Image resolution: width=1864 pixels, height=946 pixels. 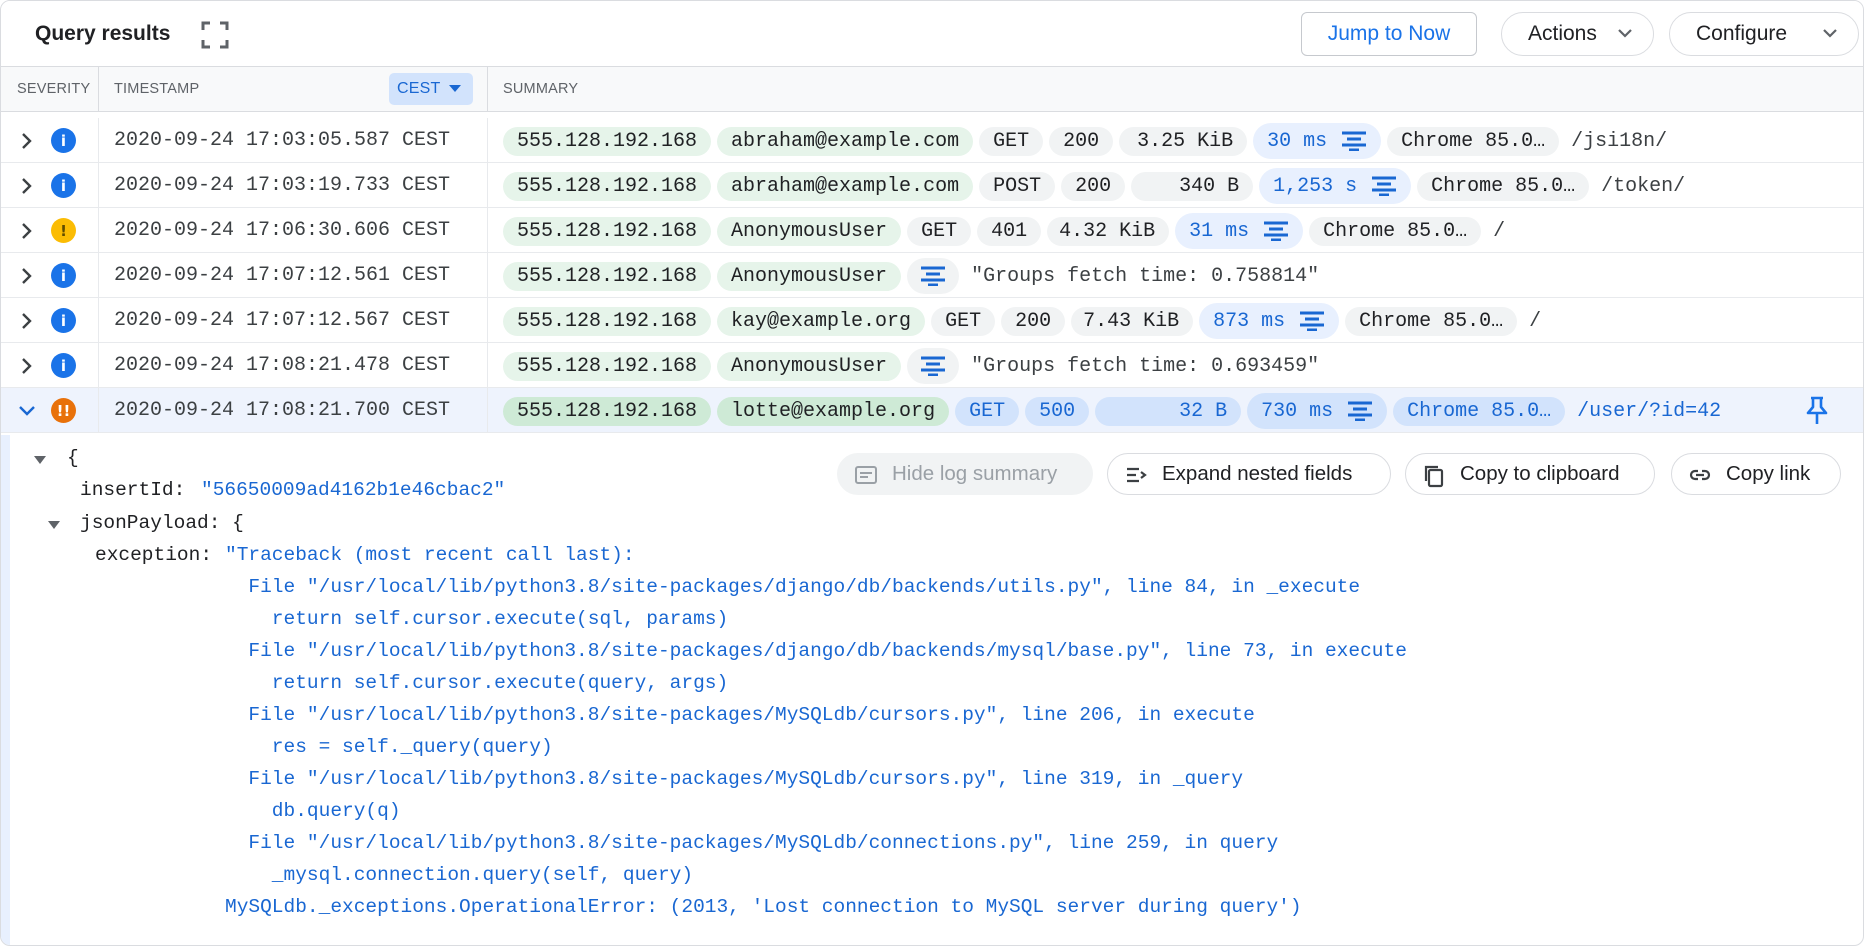 I want to click on insert-id-key: insertId:, so click(x=133, y=490).